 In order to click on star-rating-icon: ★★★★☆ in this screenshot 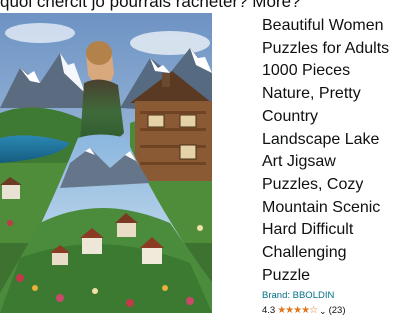, I will do `click(297, 311)`.